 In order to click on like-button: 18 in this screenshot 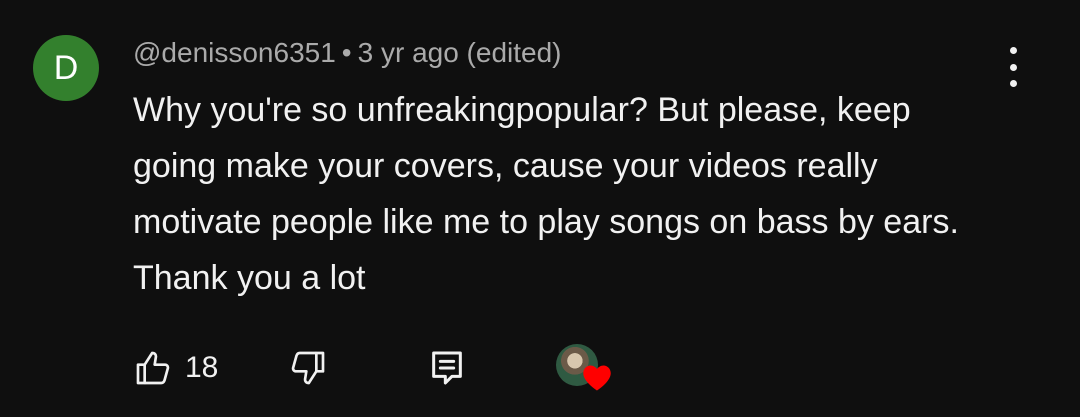, I will do `click(175, 368)`.